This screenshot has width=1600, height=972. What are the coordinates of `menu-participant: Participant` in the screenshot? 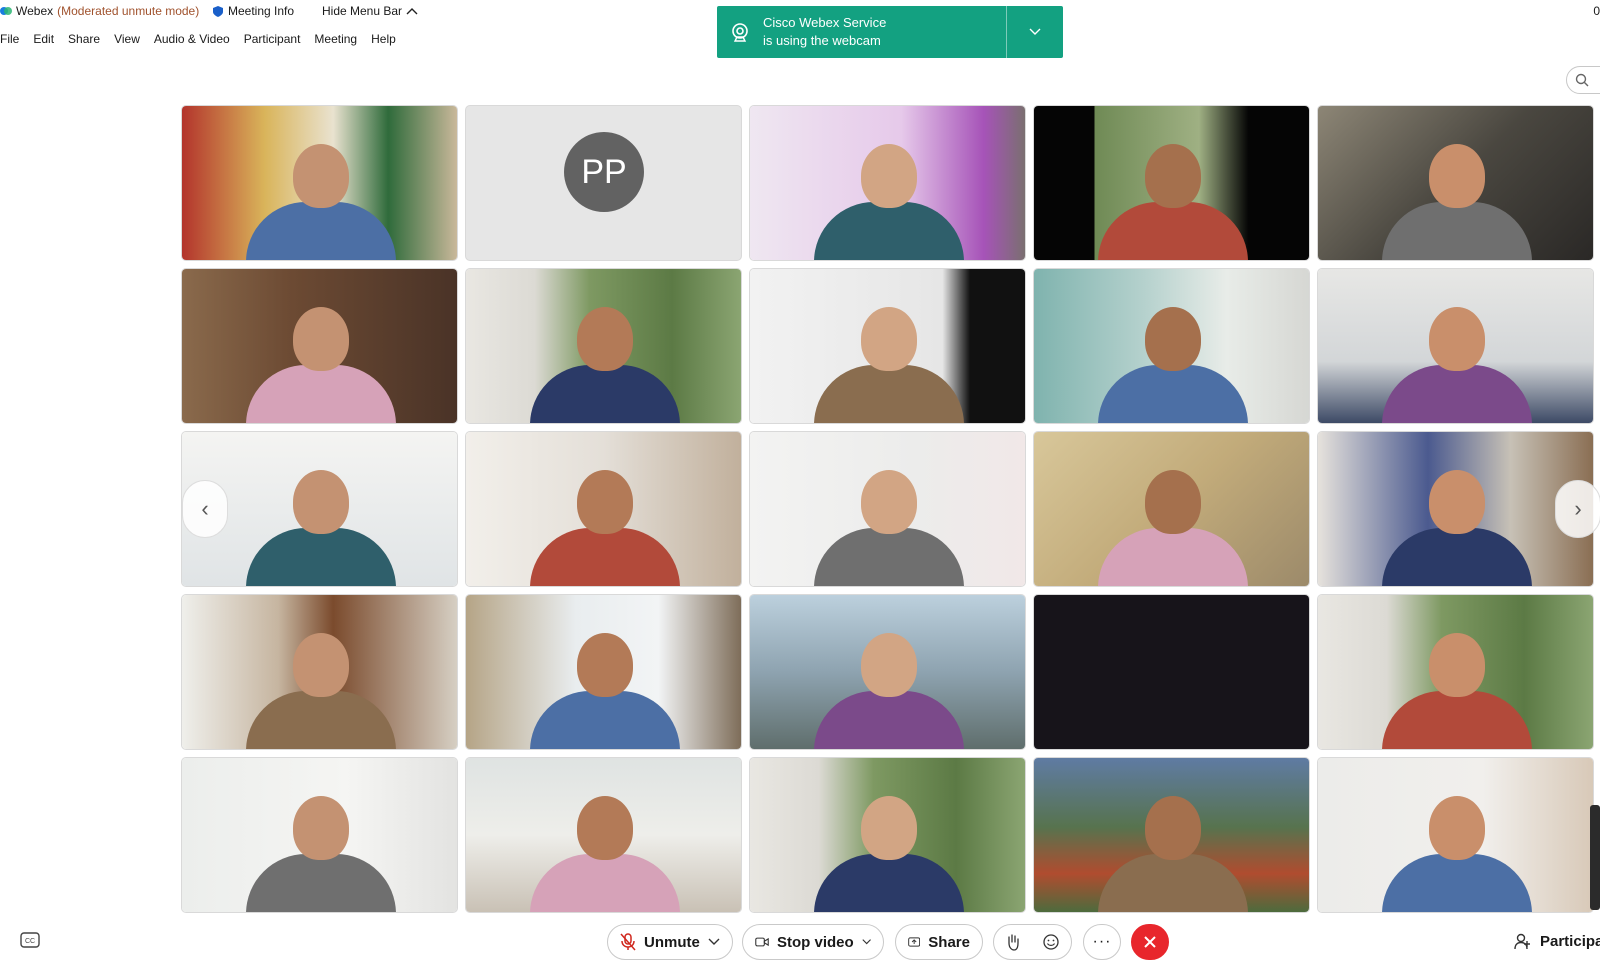 It's located at (272, 40).